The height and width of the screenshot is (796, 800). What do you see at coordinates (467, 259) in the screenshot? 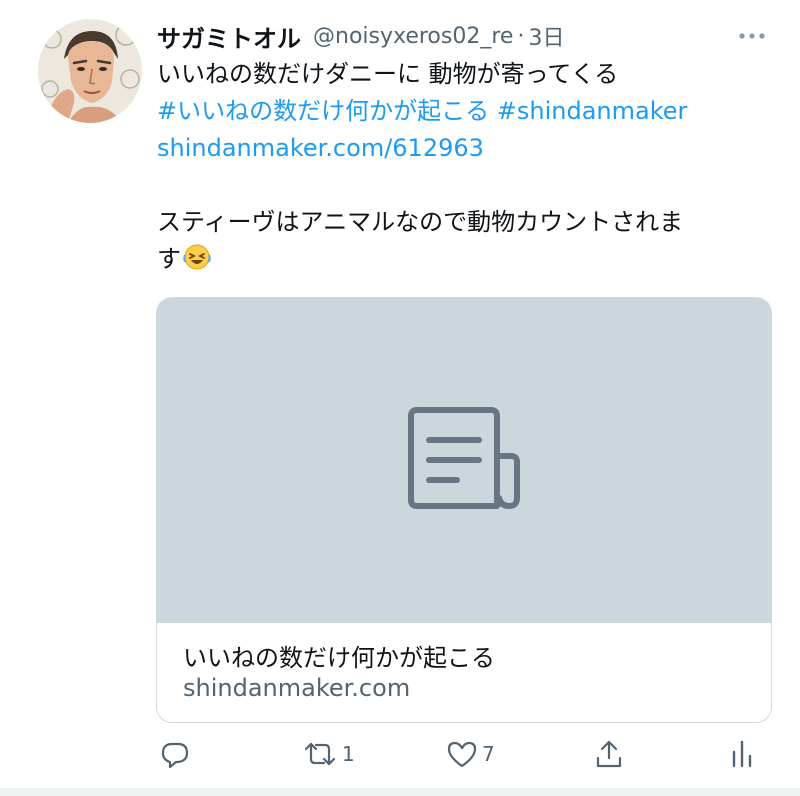
I see `tweet-body-line-2: す` at bounding box center [467, 259].